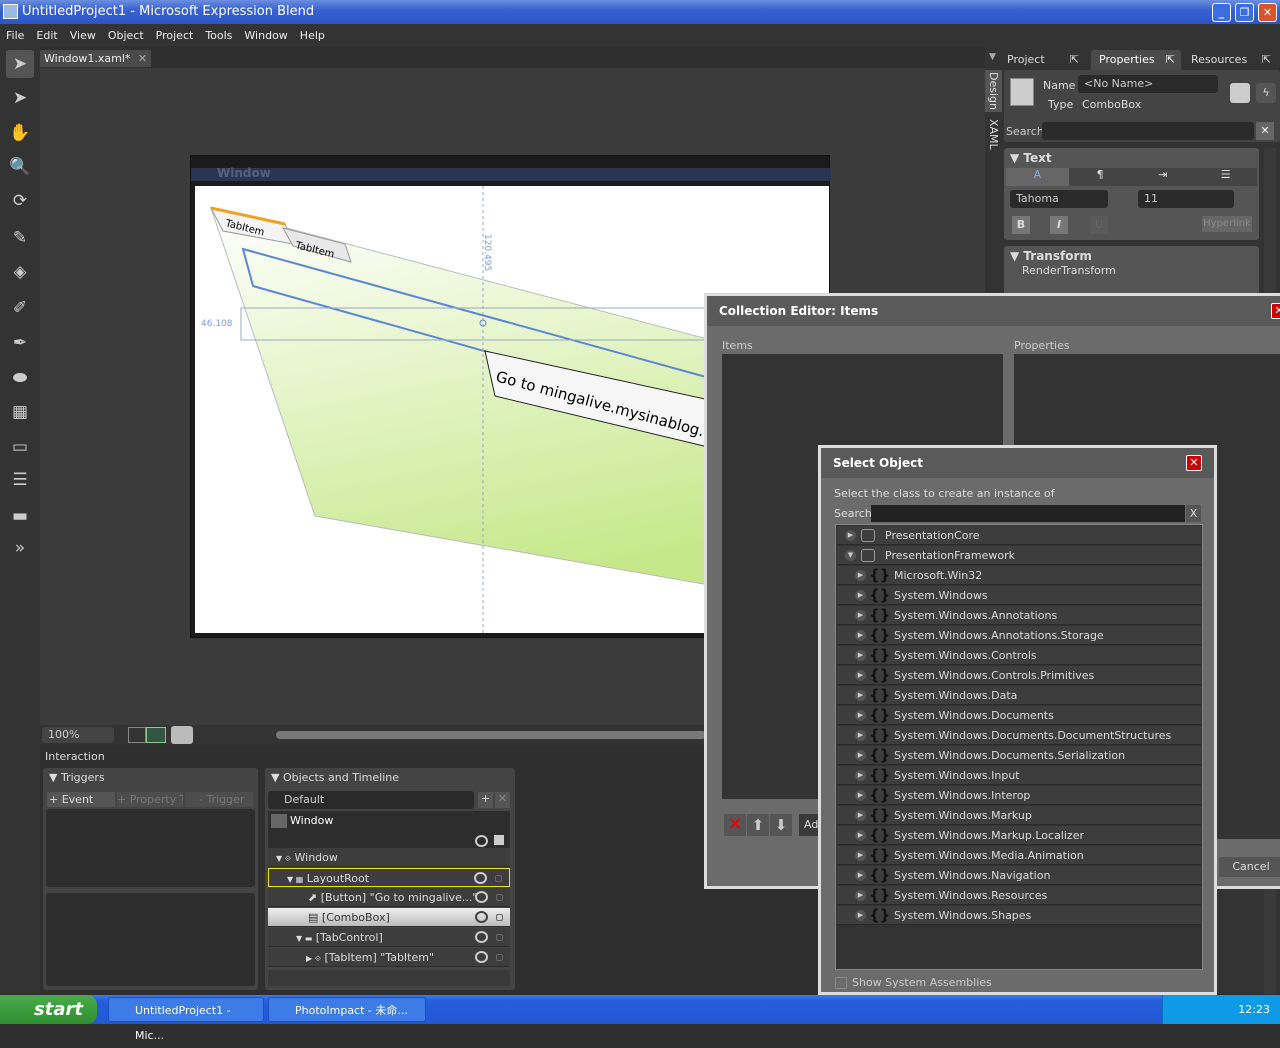 The width and height of the screenshot is (1280, 1048). Describe the element at coordinates (1266, 93) in the screenshot. I see `events-view-icon: ϟ` at that location.